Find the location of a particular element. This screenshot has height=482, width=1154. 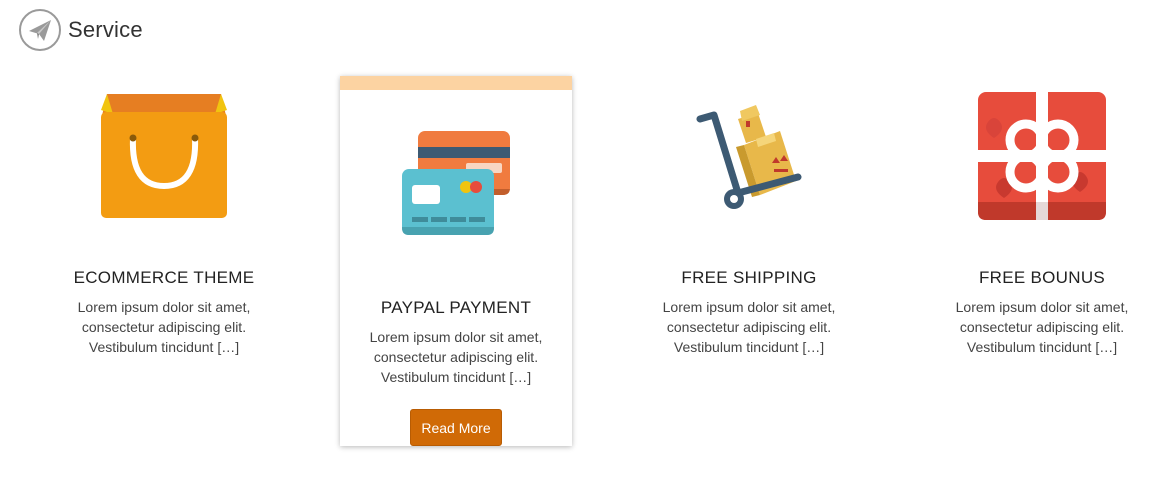

credit-cards-icon is located at coordinates (456, 183).